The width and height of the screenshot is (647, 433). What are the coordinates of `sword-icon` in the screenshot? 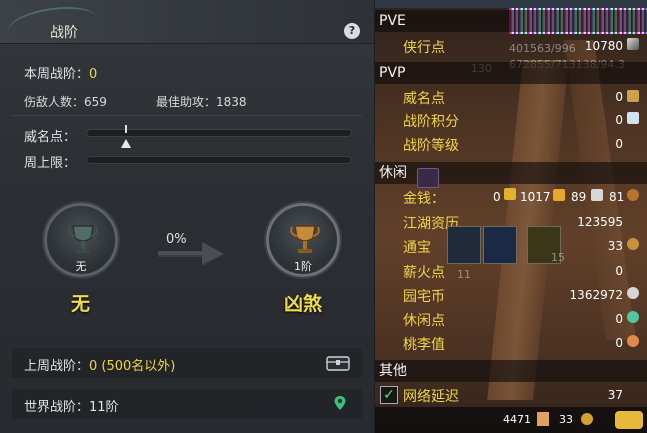 It's located at (633, 44).